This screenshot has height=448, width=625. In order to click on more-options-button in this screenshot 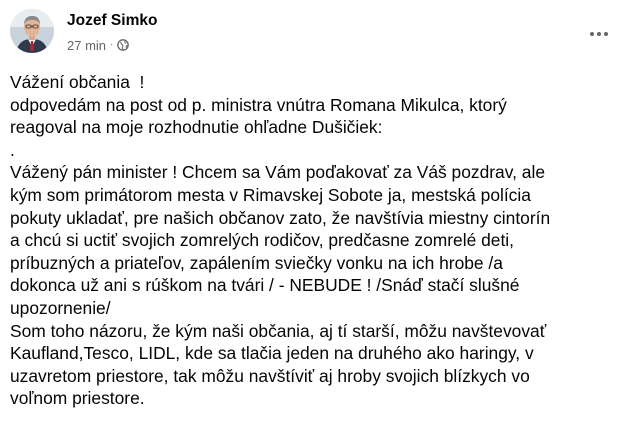, I will do `click(599, 34)`.